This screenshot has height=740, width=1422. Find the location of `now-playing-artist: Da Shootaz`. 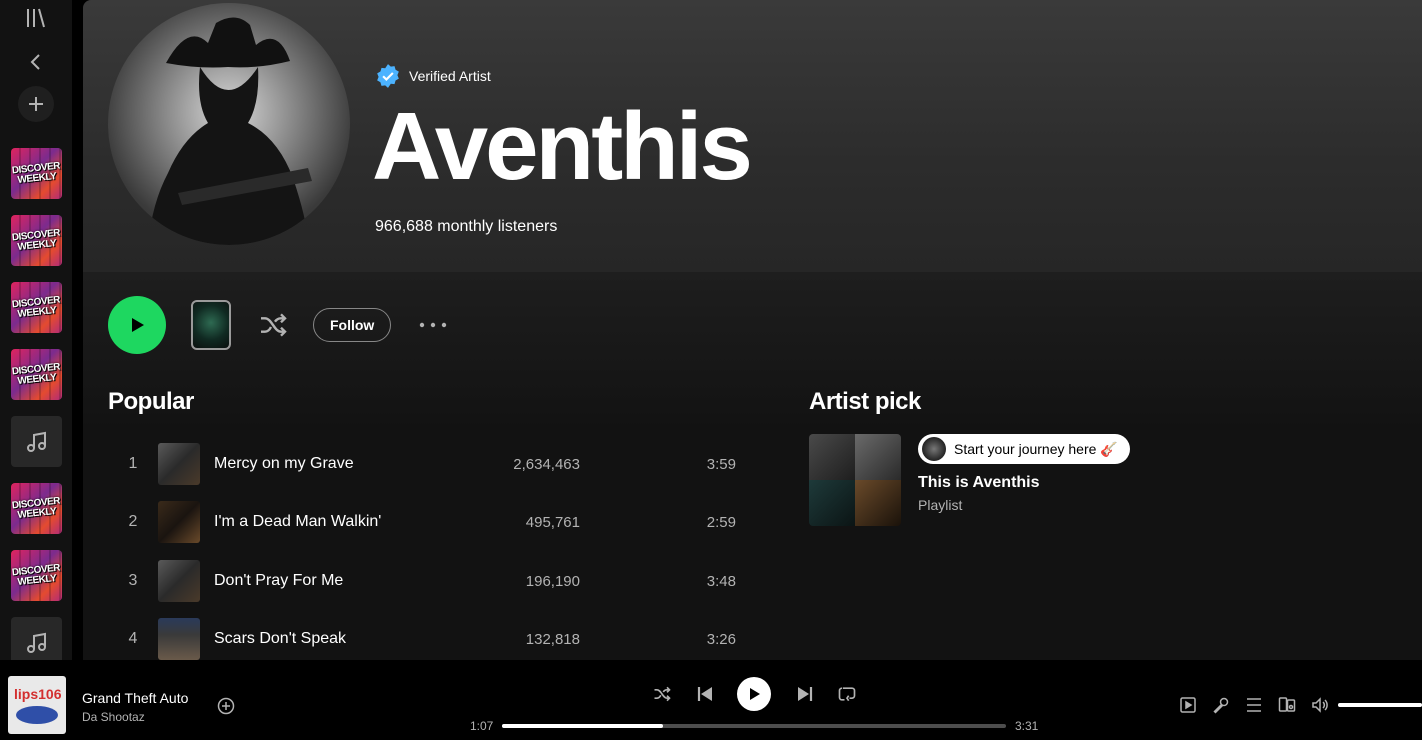

now-playing-artist: Da Shootaz is located at coordinates (113, 717).